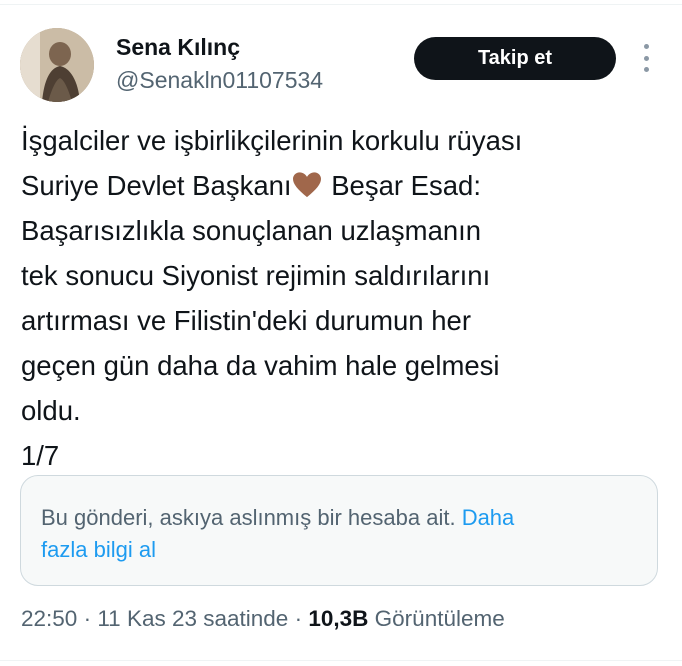 This screenshot has height=666, width=682. What do you see at coordinates (40, 455) in the screenshot?
I see `tweet-thread-counter: 1/7` at bounding box center [40, 455].